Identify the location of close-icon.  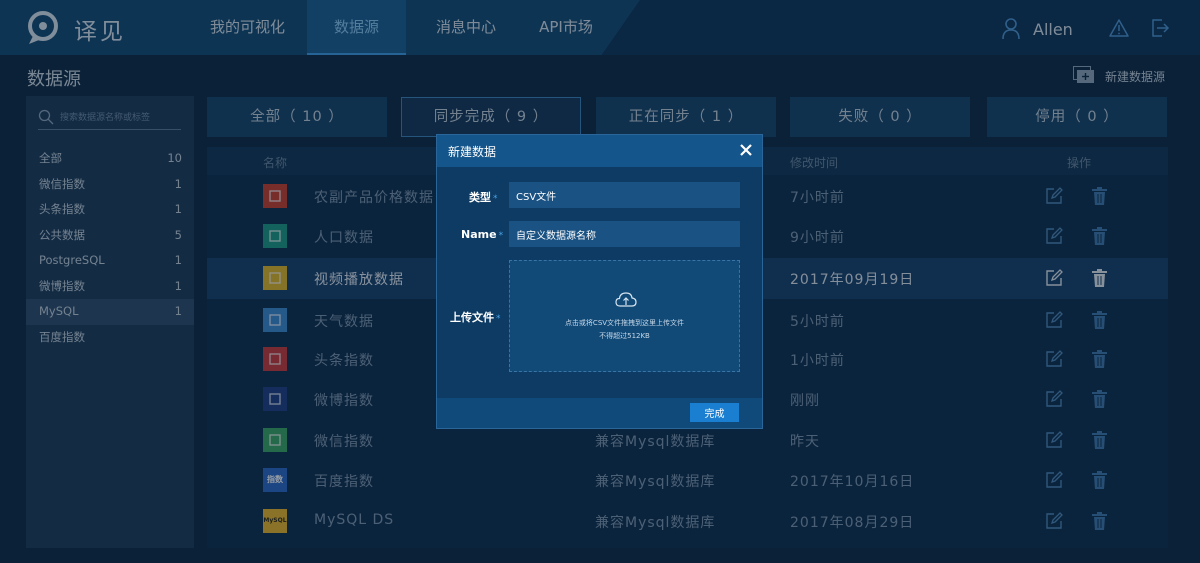
(746, 150).